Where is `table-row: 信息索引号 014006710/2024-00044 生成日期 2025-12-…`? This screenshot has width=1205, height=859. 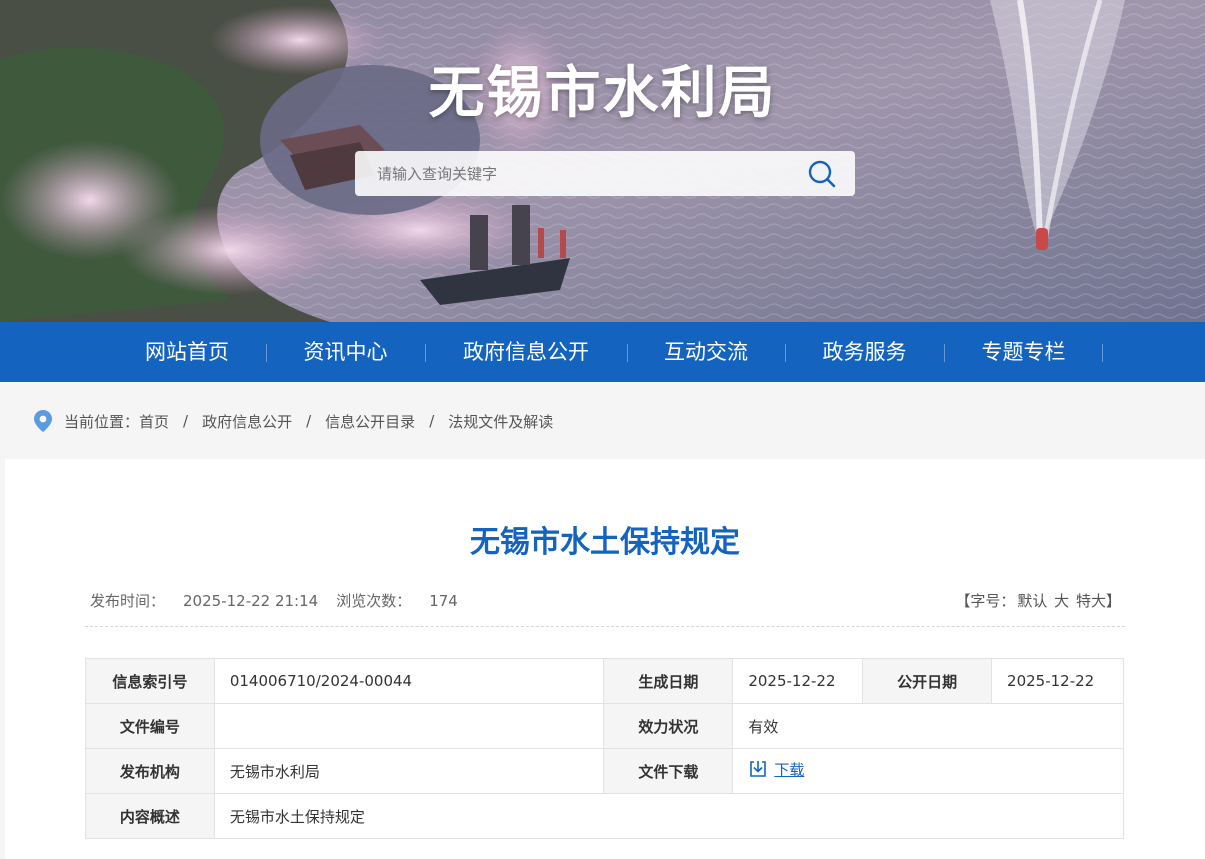
table-row: 信息索引号 014006710/2024-00044 生成日期 2025-12-… is located at coordinates (604, 681).